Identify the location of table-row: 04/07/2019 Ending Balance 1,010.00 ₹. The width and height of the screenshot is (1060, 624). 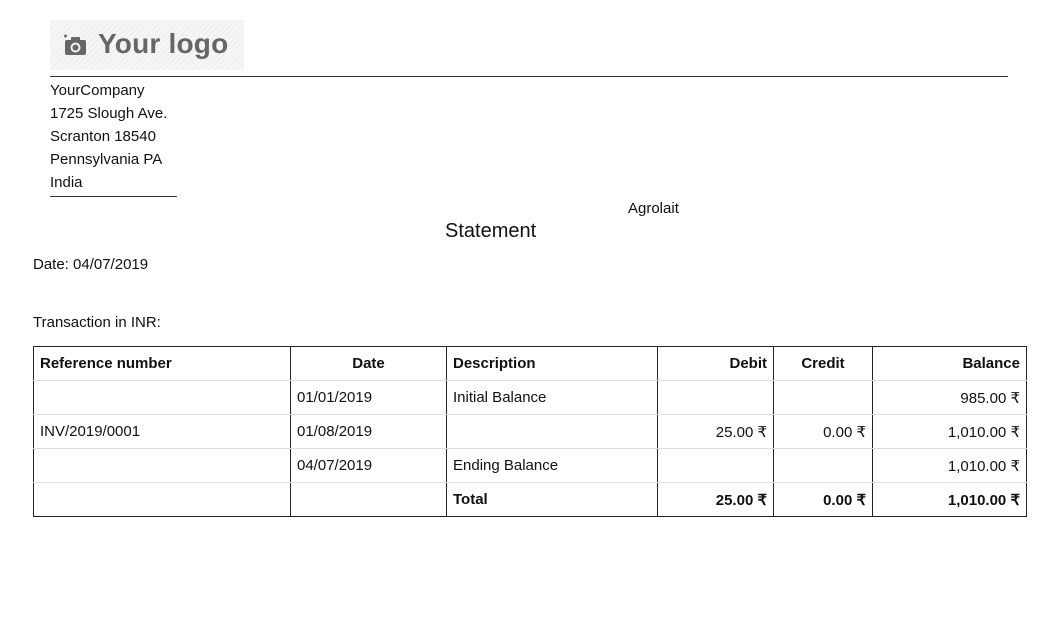
(530, 465).